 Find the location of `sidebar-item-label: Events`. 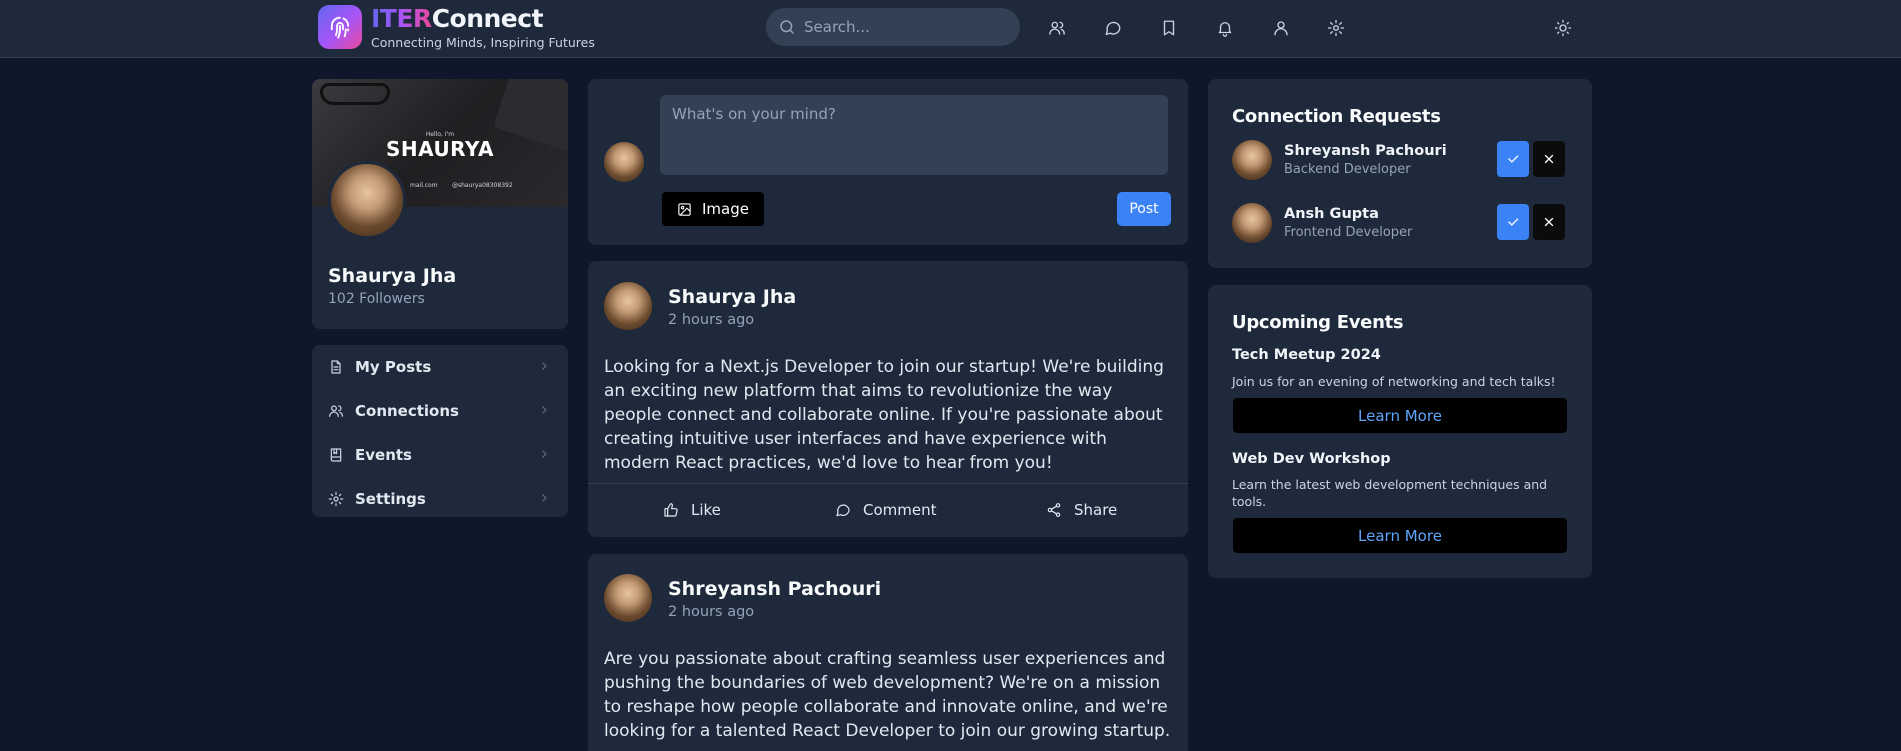

sidebar-item-label: Events is located at coordinates (383, 455).